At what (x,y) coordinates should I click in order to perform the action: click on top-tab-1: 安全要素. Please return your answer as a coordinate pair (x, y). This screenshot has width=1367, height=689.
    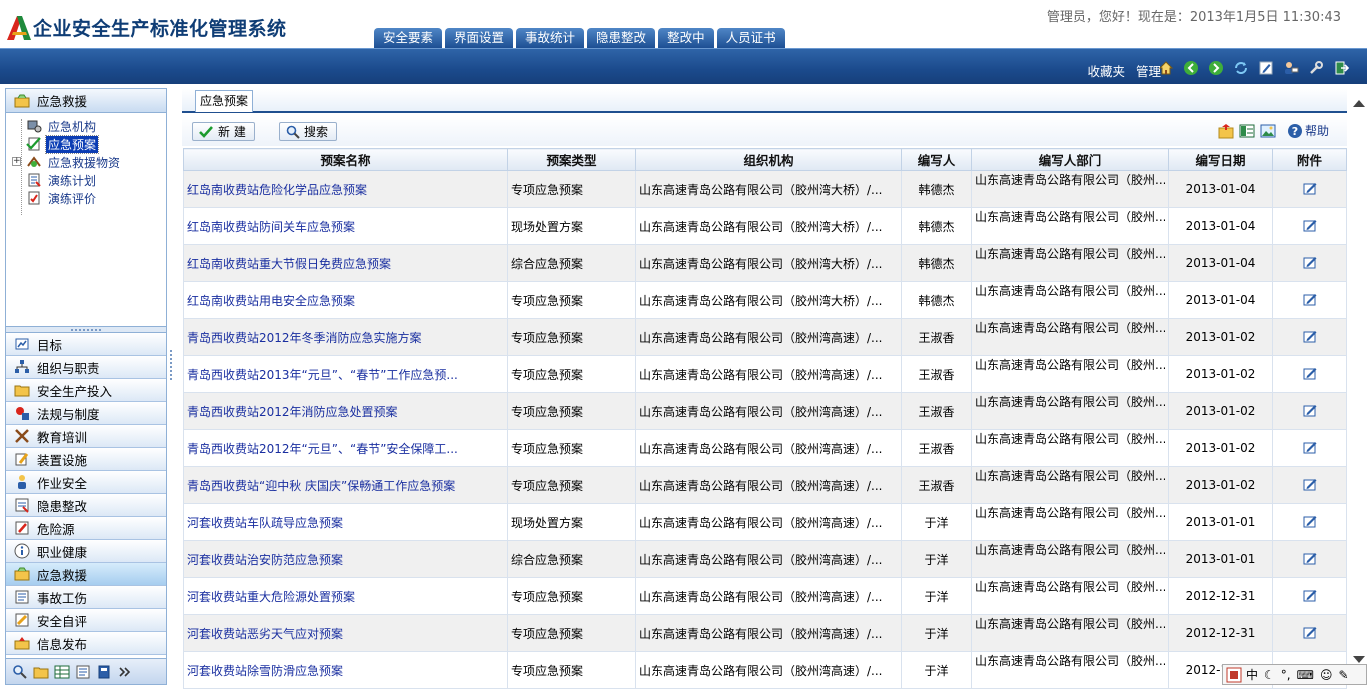
    Looking at the image, I should click on (408, 38).